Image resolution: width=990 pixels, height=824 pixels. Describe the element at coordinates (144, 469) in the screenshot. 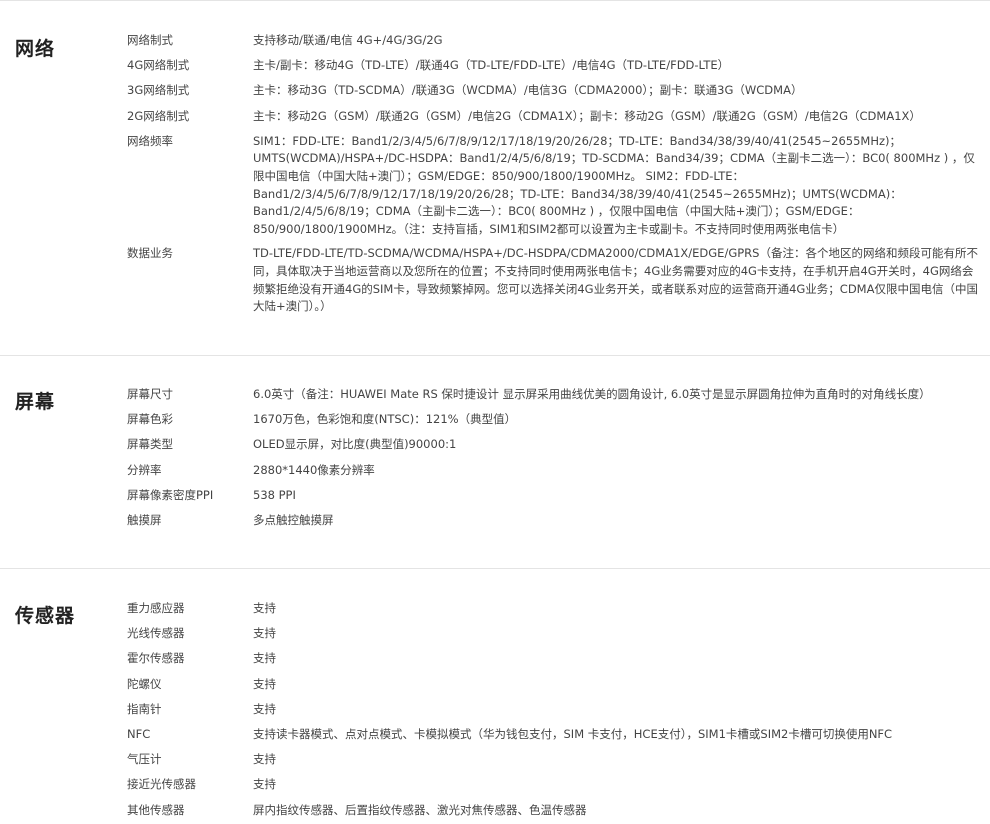

I see `spec-label: 分辨率` at that location.